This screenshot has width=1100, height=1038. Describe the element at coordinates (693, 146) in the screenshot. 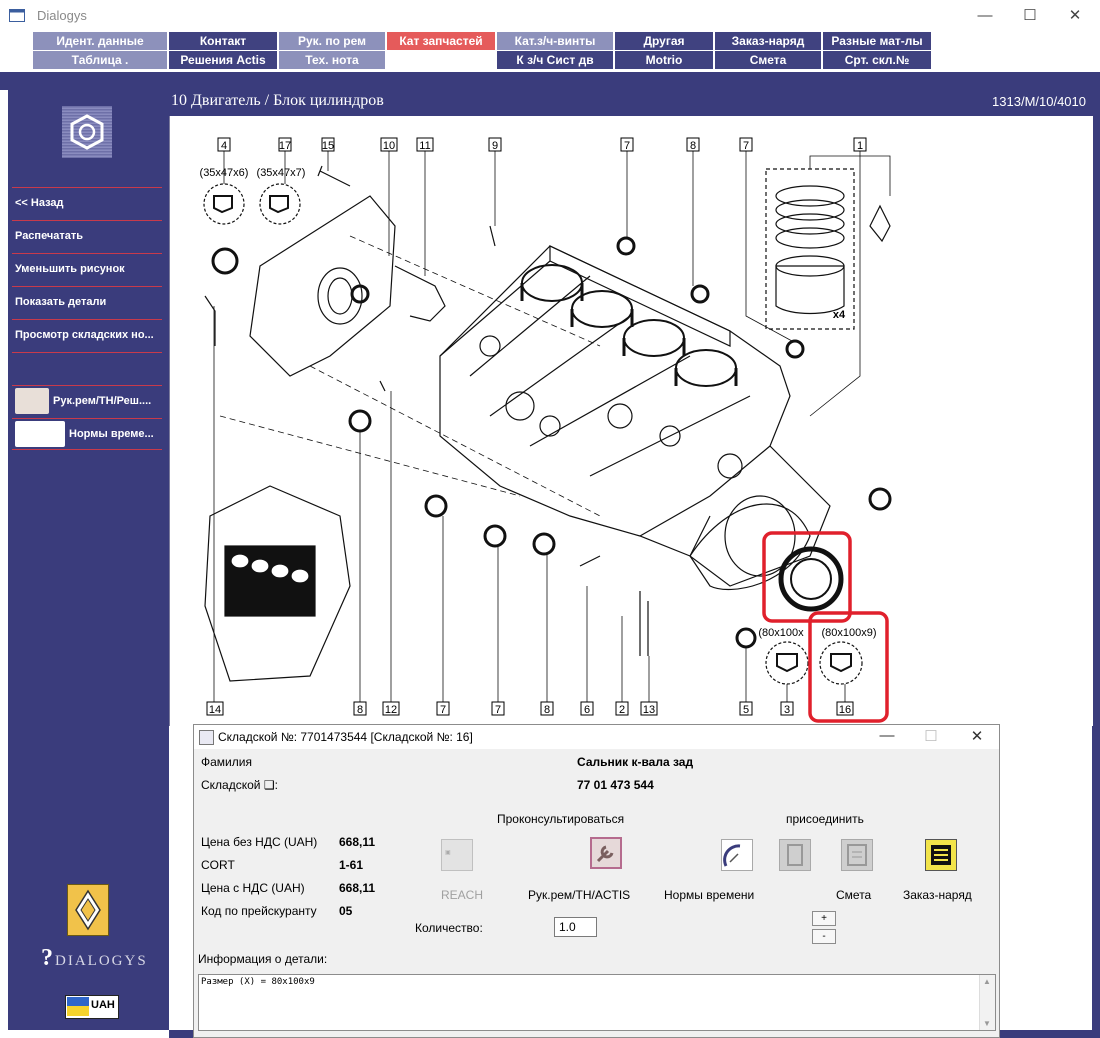

I see `svg-text: 8` at that location.